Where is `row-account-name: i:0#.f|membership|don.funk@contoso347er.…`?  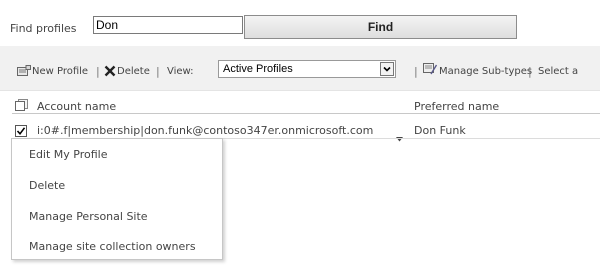
row-account-name: i:0#.f|membership|don.funk@contoso347er.… is located at coordinates (205, 130).